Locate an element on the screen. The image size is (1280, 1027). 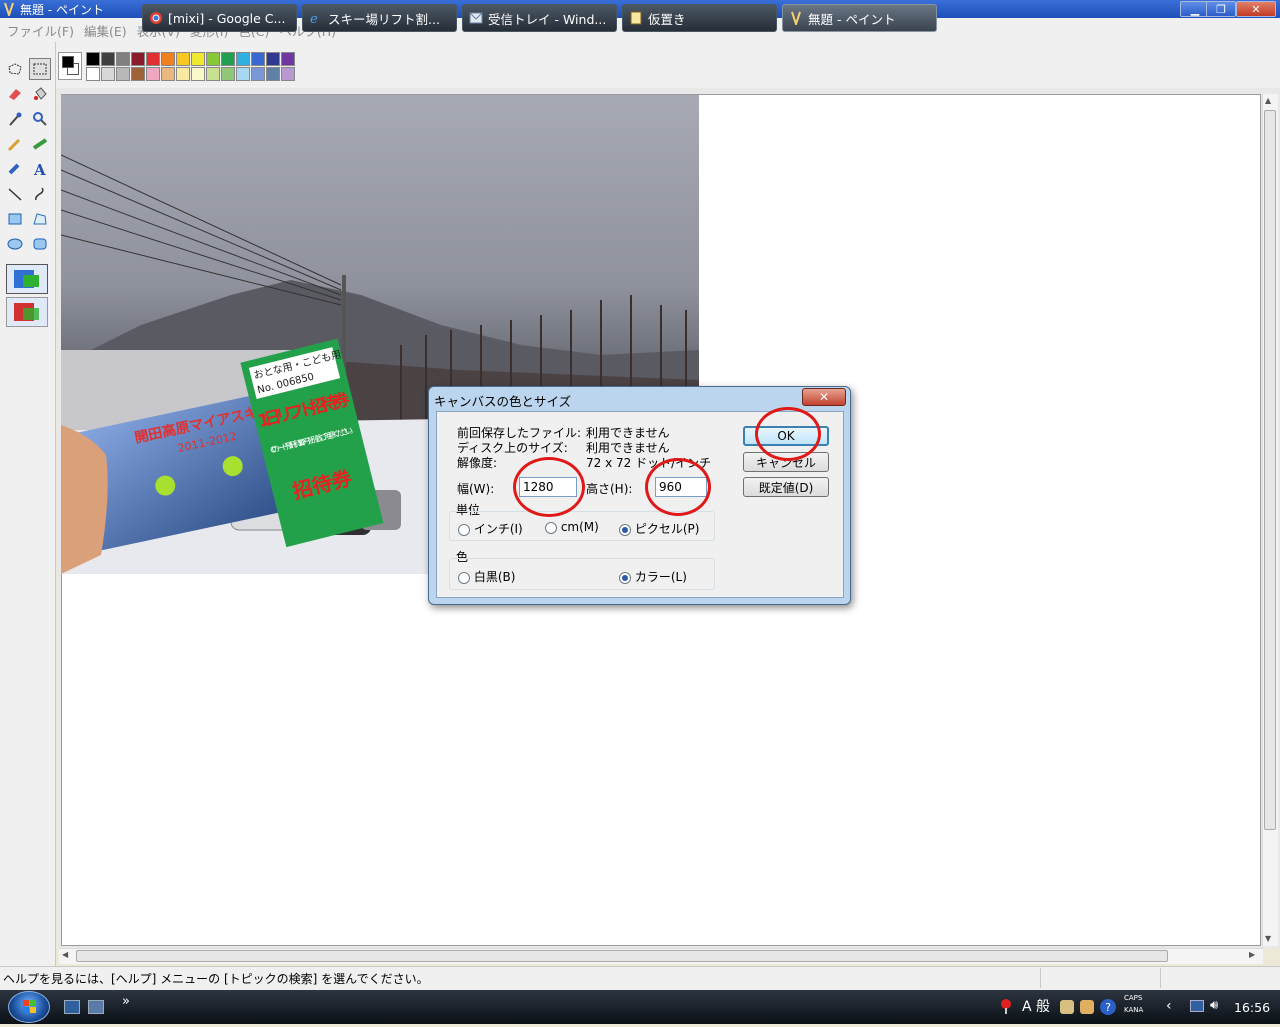
color-bw-radio is located at coordinates (464, 577).